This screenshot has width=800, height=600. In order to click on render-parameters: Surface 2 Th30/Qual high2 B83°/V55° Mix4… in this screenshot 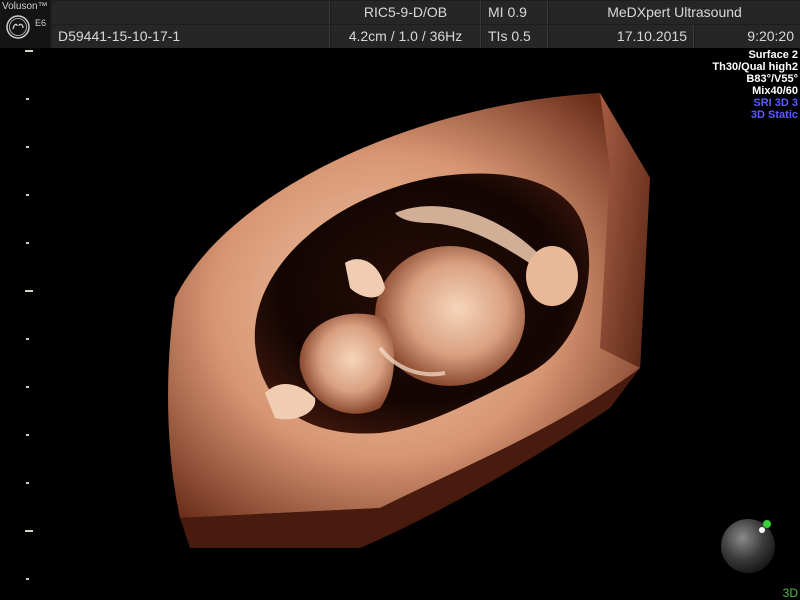, I will do `click(755, 85)`.